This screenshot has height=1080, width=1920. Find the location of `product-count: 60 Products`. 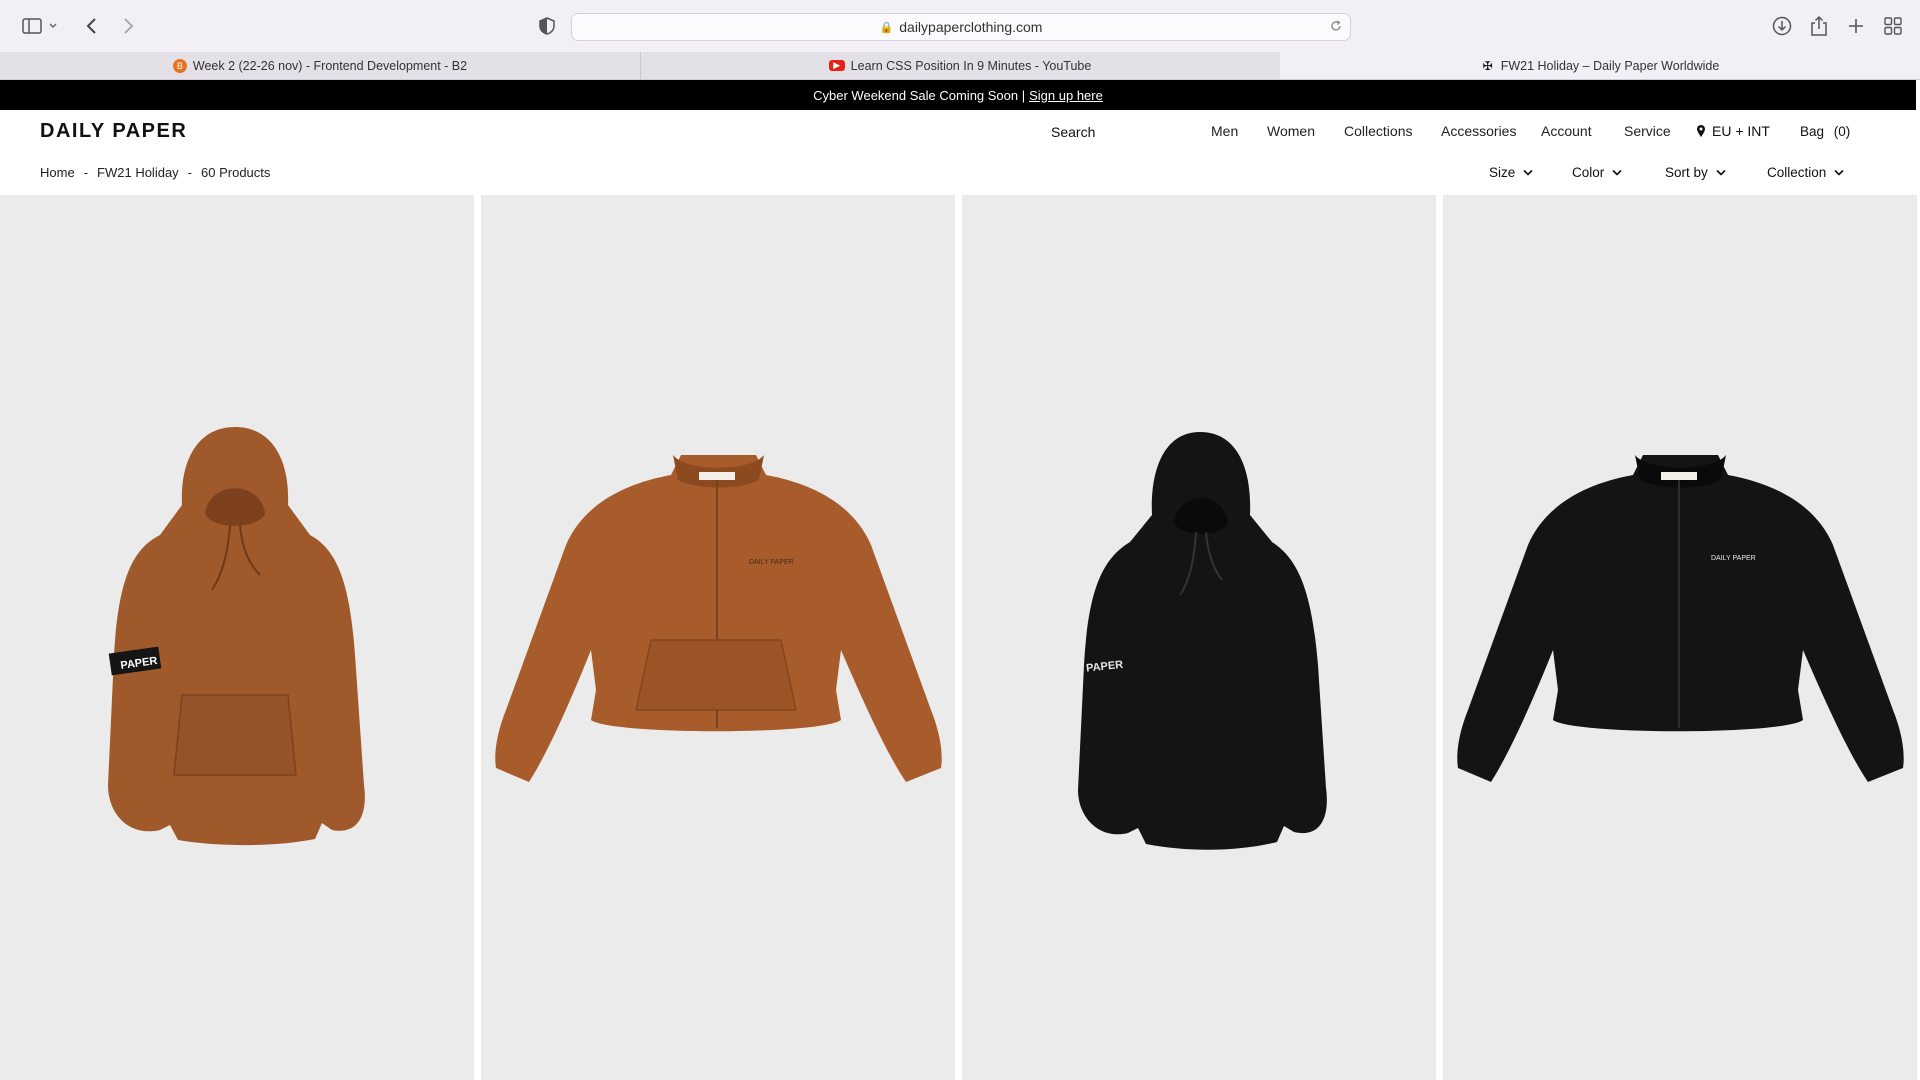

product-count: 60 Products is located at coordinates (236, 172).